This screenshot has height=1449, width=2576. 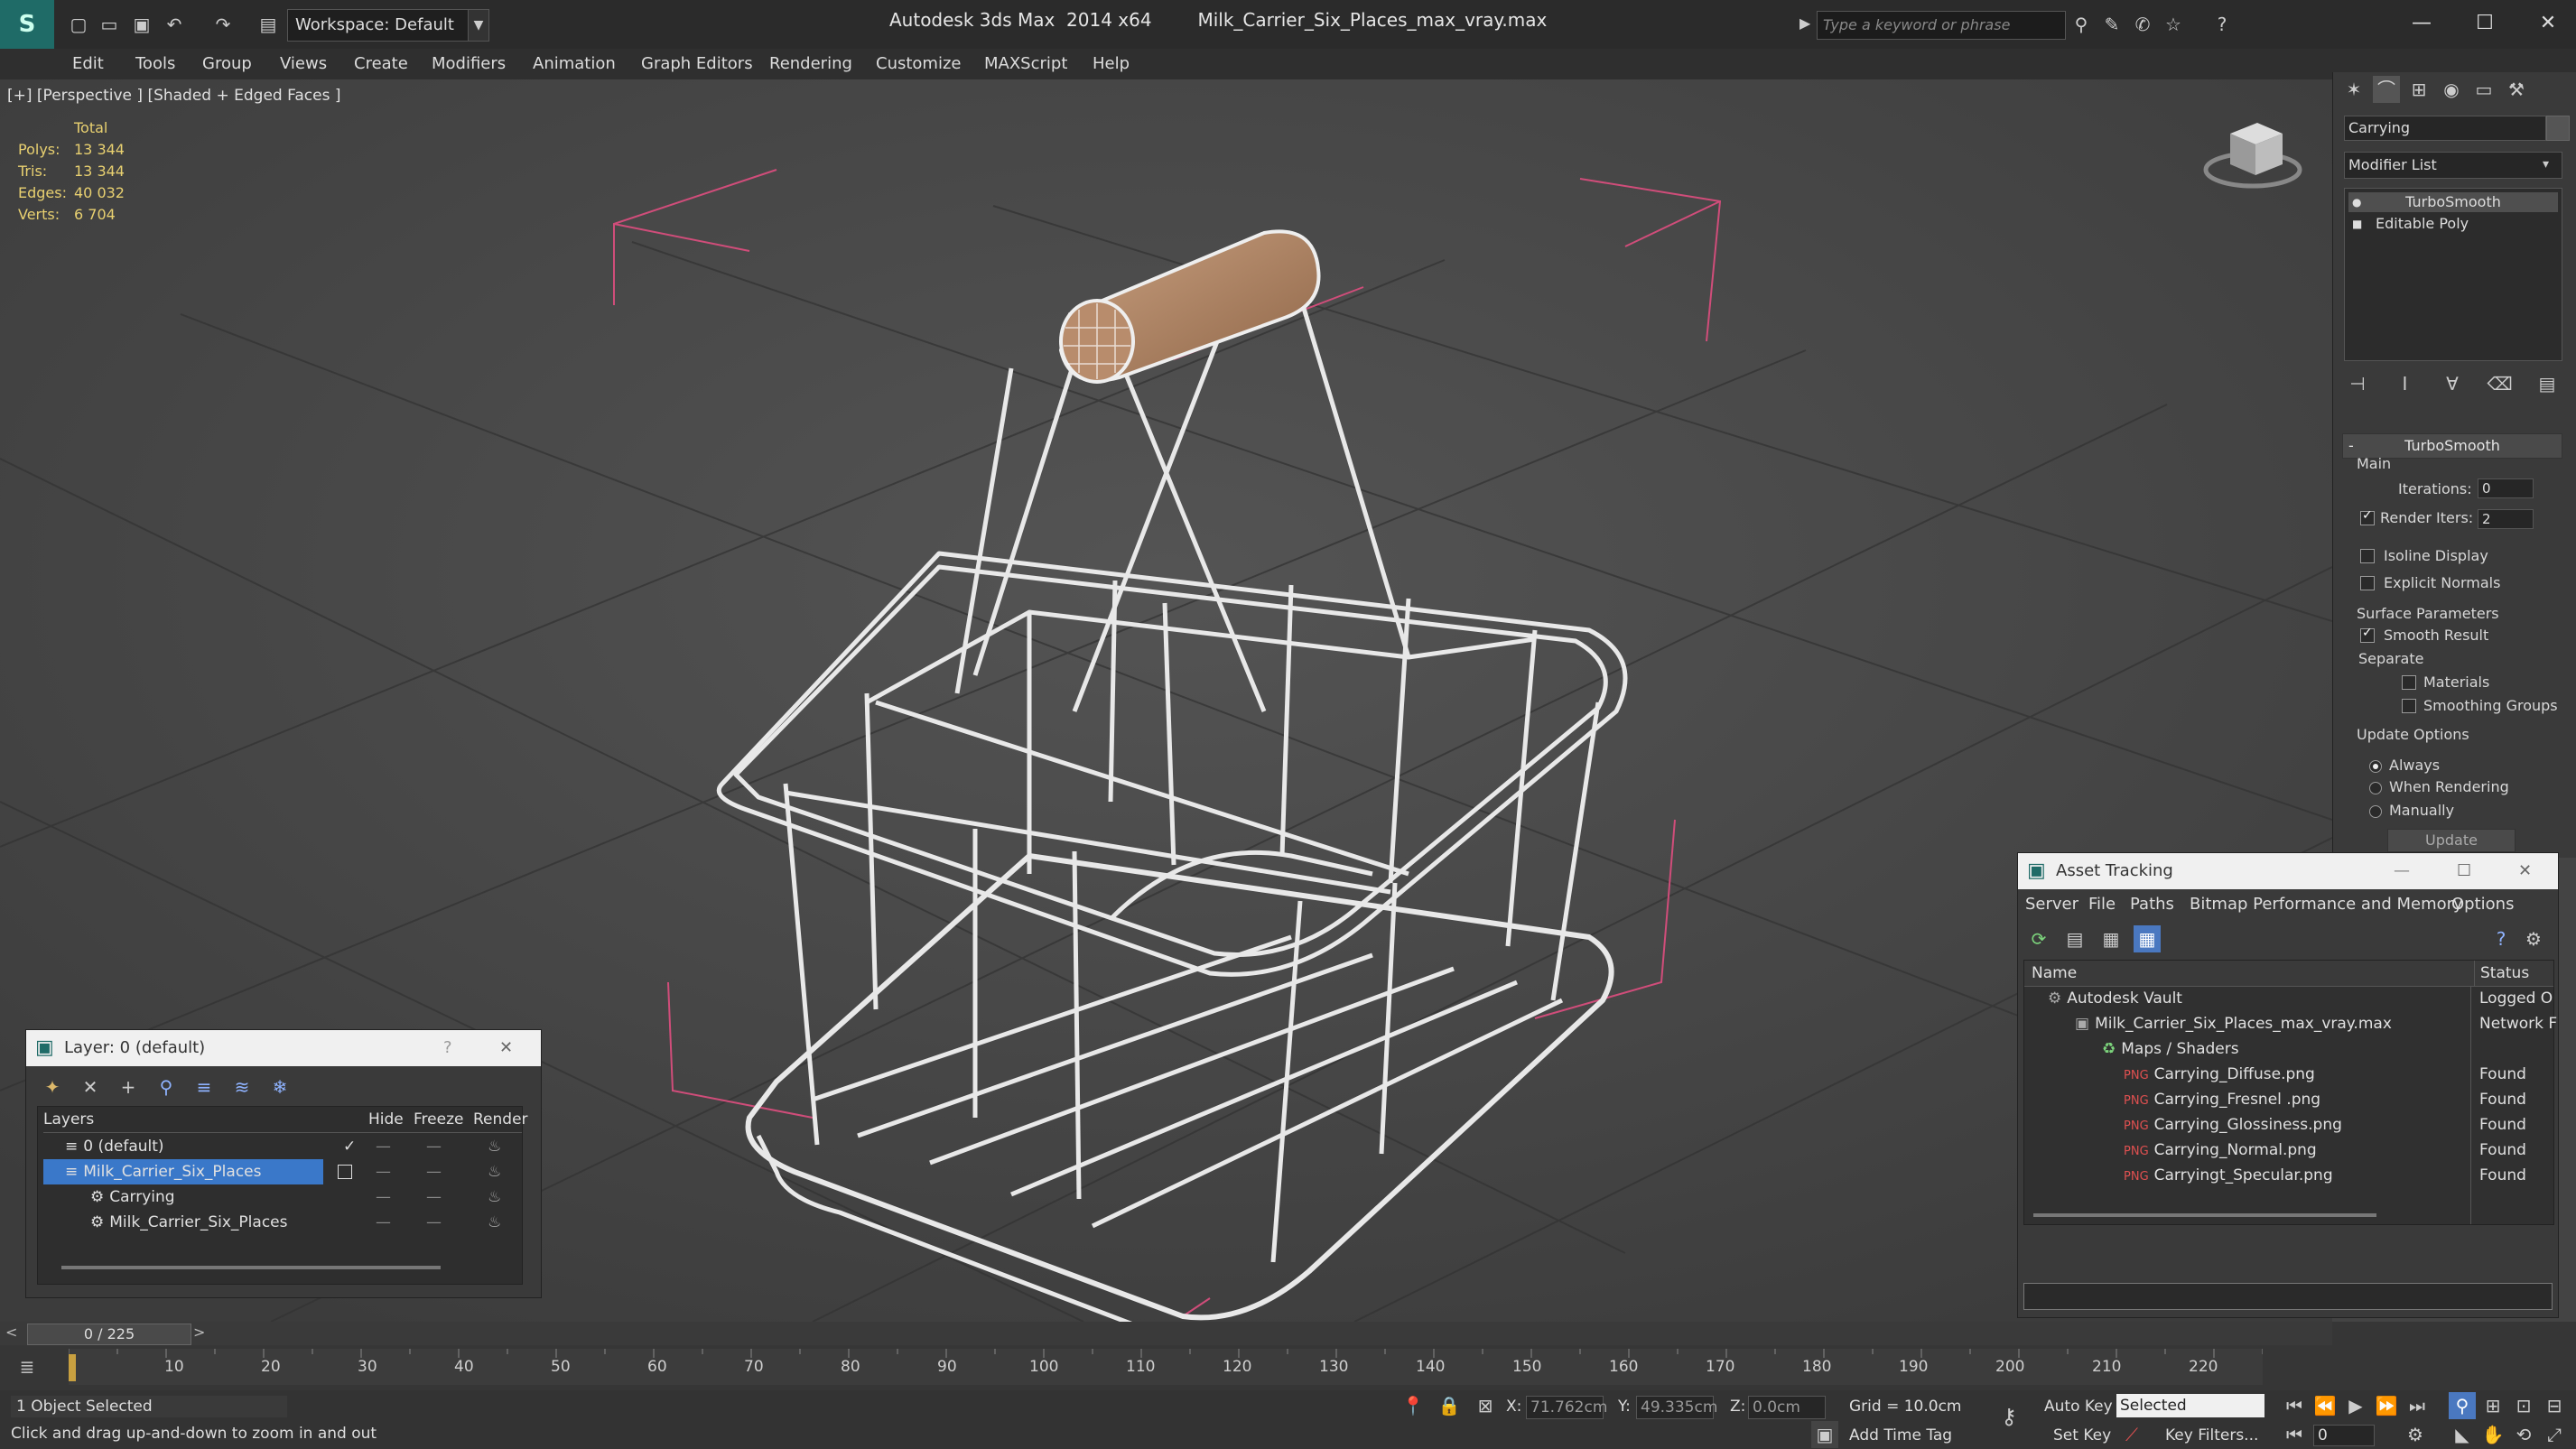 I want to click on menu-edit: Edit, so click(x=88, y=64).